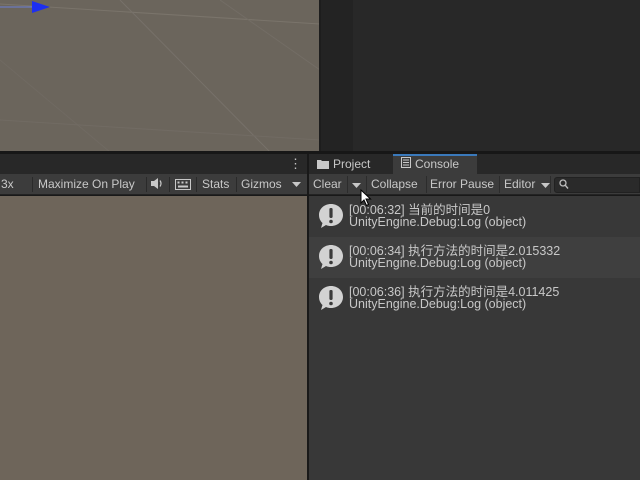  I want to click on mouse-cursor-icon, so click(366, 198).